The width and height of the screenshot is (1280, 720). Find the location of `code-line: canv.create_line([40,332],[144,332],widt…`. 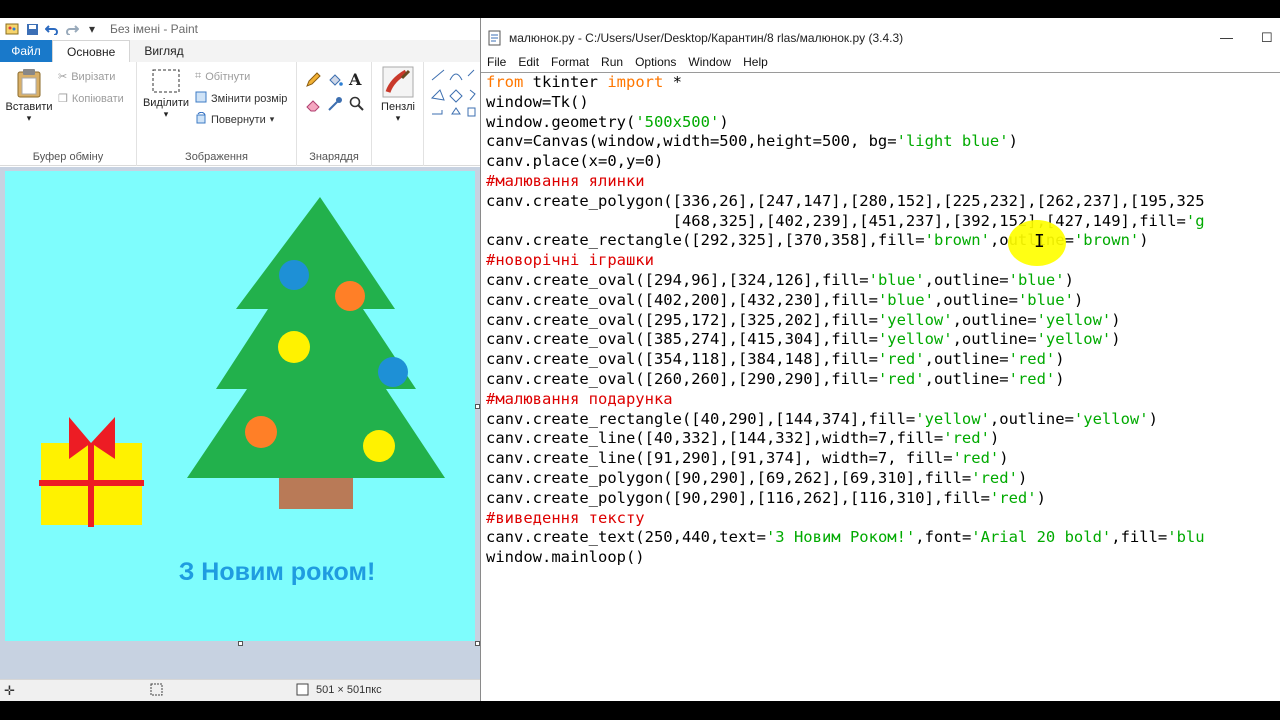

code-line: canv.create_line([40,332],[144,332],widt… is located at coordinates (845, 439).